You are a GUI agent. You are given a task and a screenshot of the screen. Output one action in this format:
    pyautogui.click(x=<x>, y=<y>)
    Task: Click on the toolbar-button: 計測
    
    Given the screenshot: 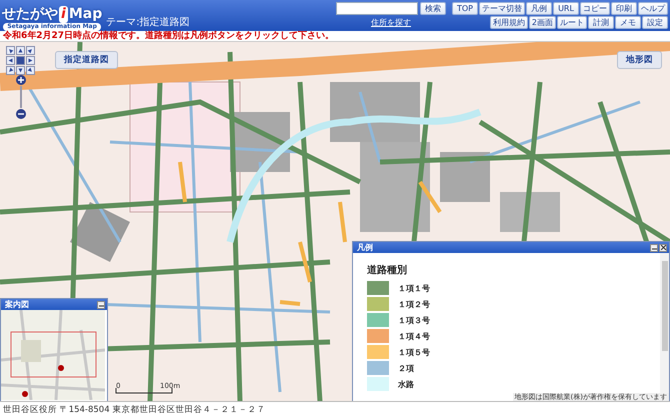 What is the action you would take?
    pyautogui.click(x=601, y=22)
    